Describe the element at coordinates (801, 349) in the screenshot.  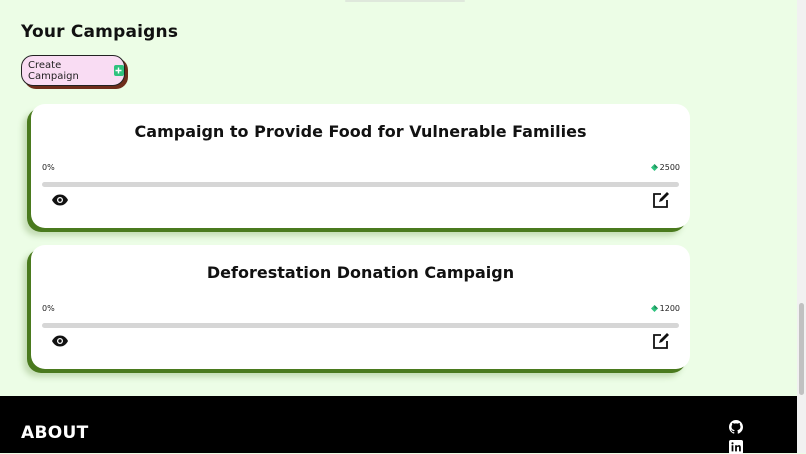
I see `scrollbar-thumb` at that location.